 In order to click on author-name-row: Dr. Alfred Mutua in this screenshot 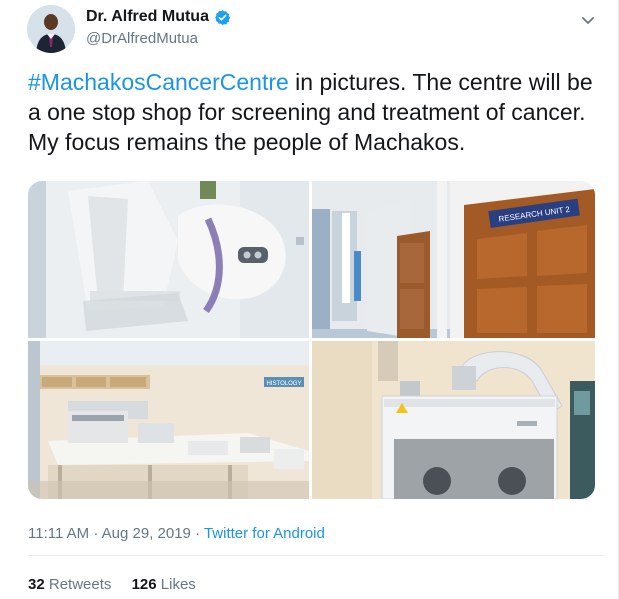, I will do `click(158, 17)`.